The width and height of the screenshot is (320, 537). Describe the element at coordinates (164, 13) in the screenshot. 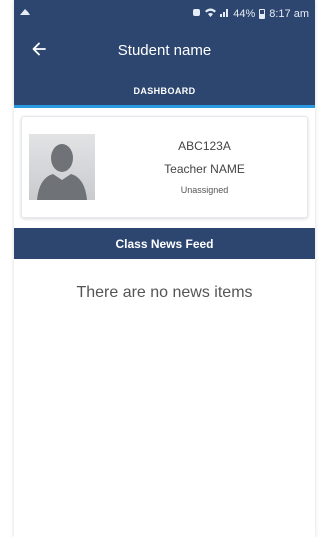

I see `status-bar: 44% 8:17 am` at that location.